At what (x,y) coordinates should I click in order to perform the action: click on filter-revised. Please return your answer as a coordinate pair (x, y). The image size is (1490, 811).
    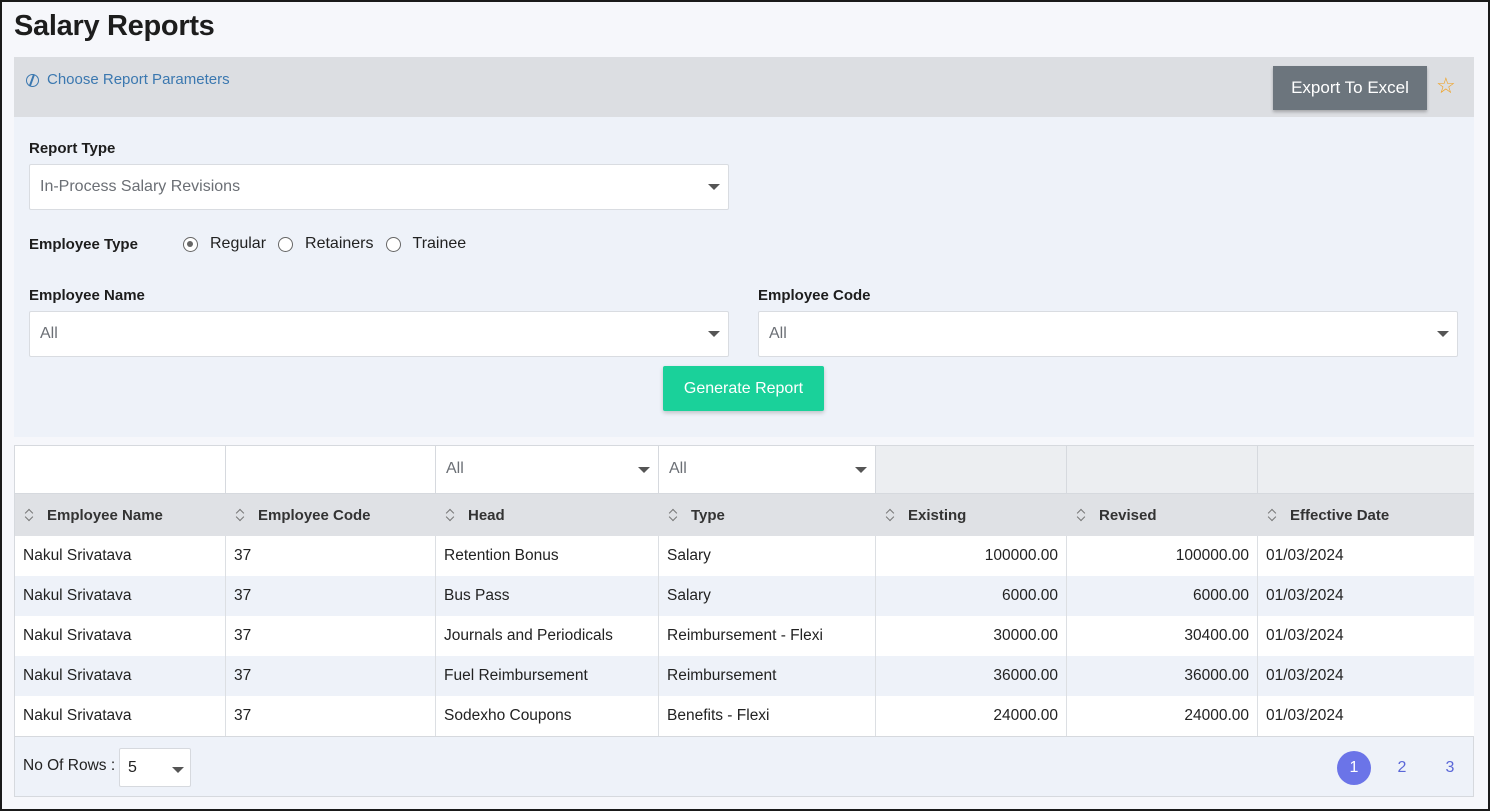
    Looking at the image, I should click on (1162, 470).